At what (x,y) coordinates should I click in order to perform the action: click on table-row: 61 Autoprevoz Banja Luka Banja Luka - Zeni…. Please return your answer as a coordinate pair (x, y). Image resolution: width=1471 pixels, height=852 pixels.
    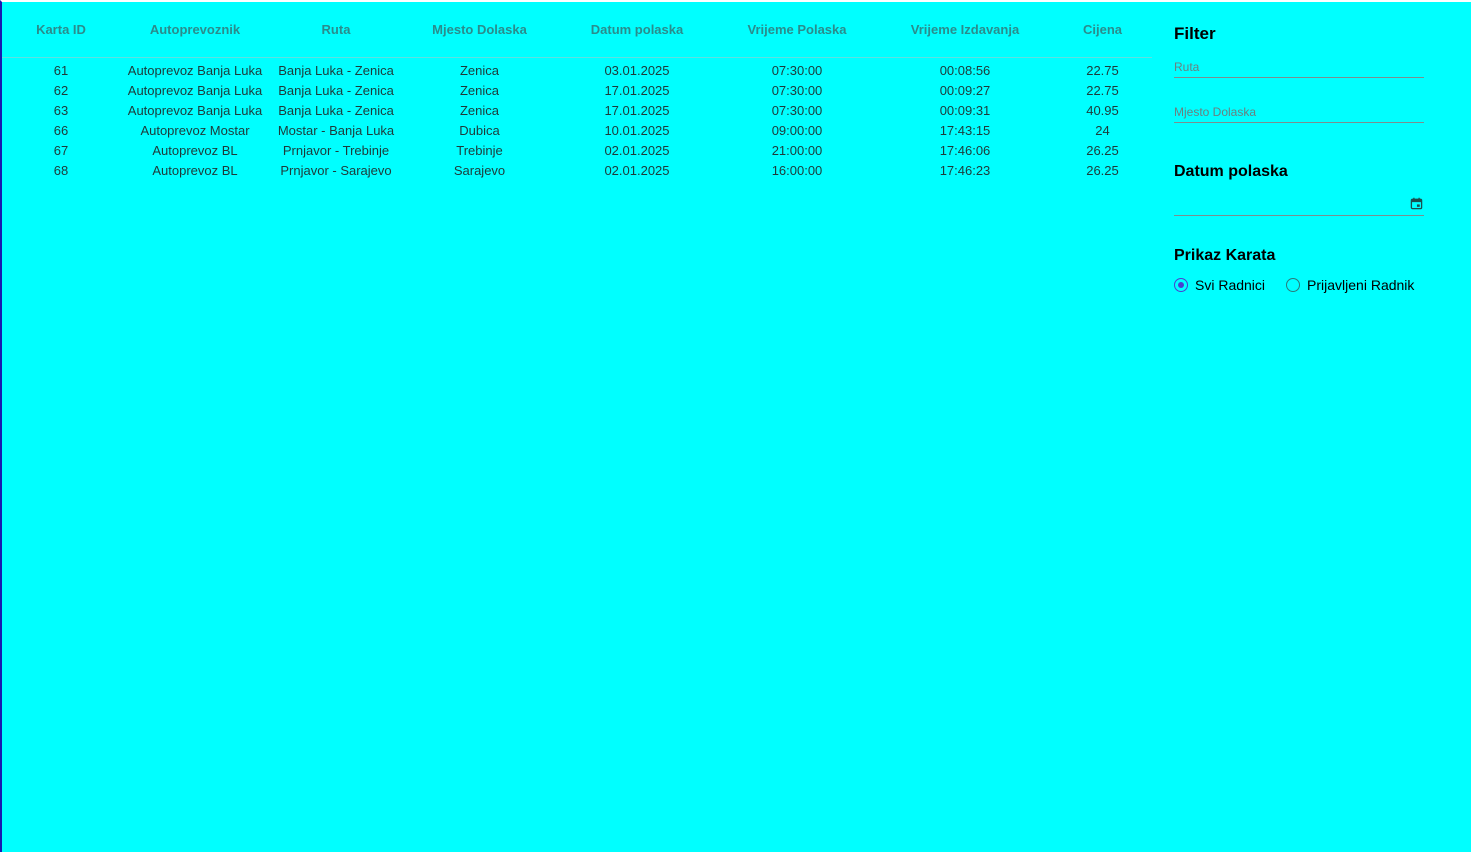
    Looking at the image, I should click on (577, 69).